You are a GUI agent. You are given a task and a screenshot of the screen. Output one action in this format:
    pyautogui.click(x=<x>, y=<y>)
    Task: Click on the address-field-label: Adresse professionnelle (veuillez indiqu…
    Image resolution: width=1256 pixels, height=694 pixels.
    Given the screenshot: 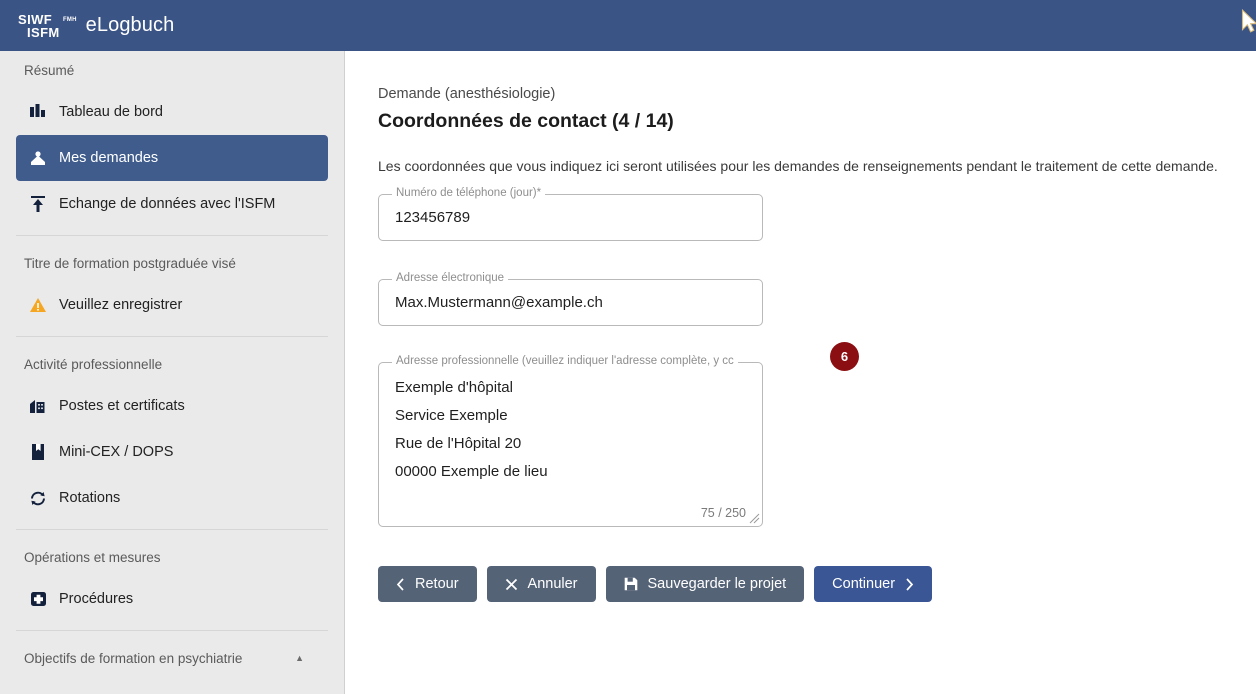 What is the action you would take?
    pyautogui.click(x=565, y=361)
    